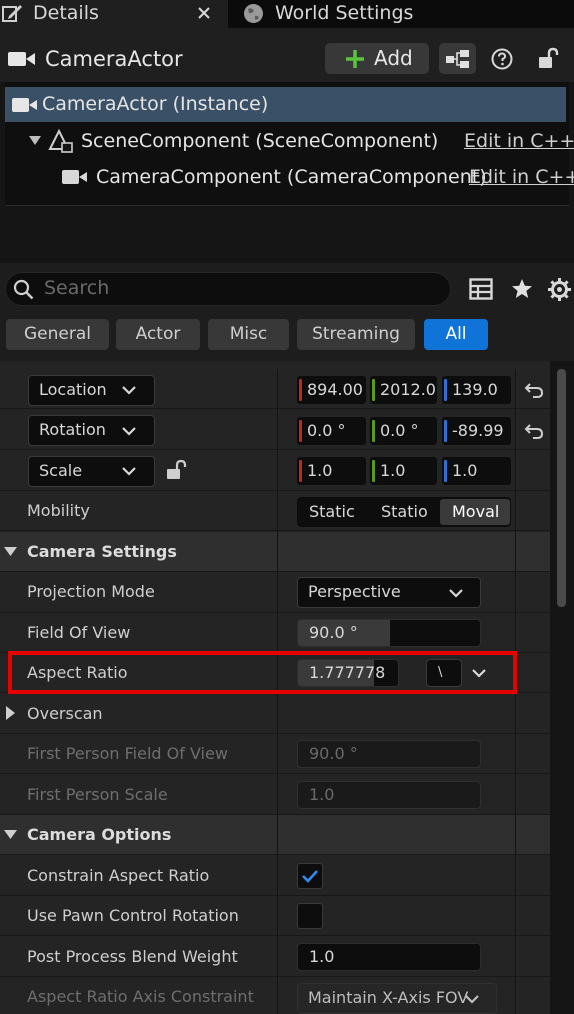 The image size is (574, 1014). I want to click on highlight-annotation-box, so click(262, 672).